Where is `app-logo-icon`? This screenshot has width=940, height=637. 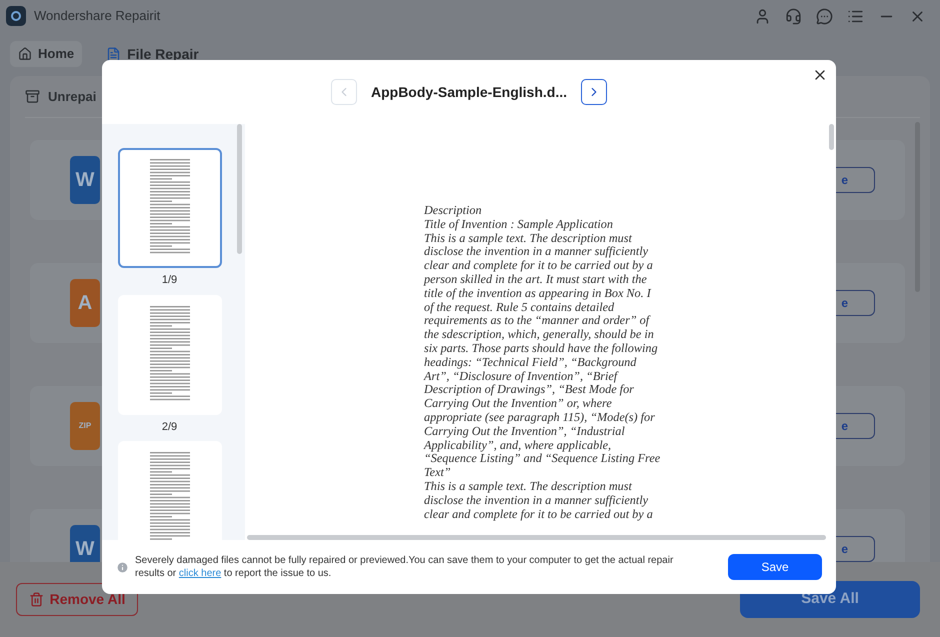
app-logo-icon is located at coordinates (16, 16).